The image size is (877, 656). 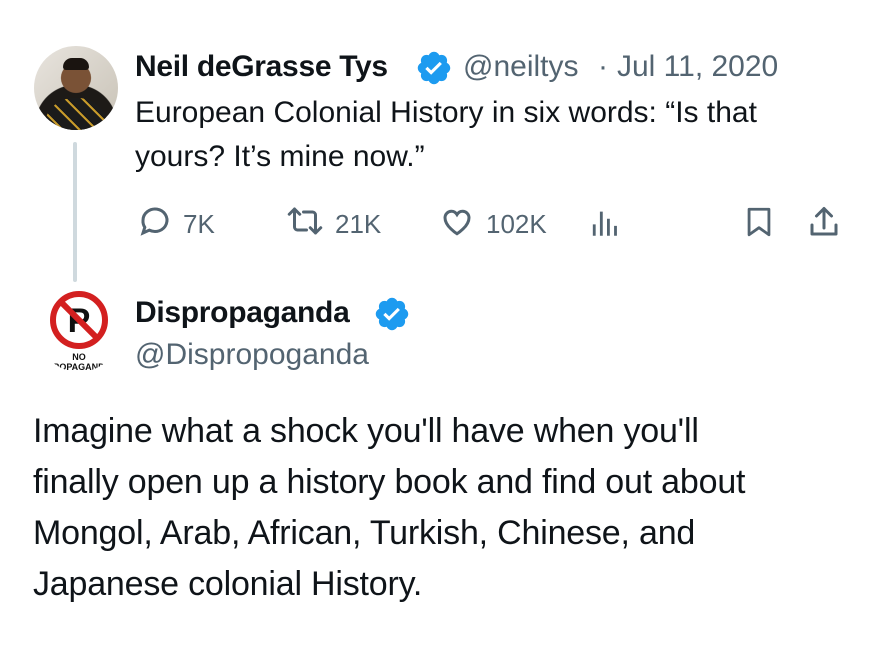 What do you see at coordinates (79, 331) in the screenshot?
I see `dispropaganda-avatar: P NO PROPAGANDA` at bounding box center [79, 331].